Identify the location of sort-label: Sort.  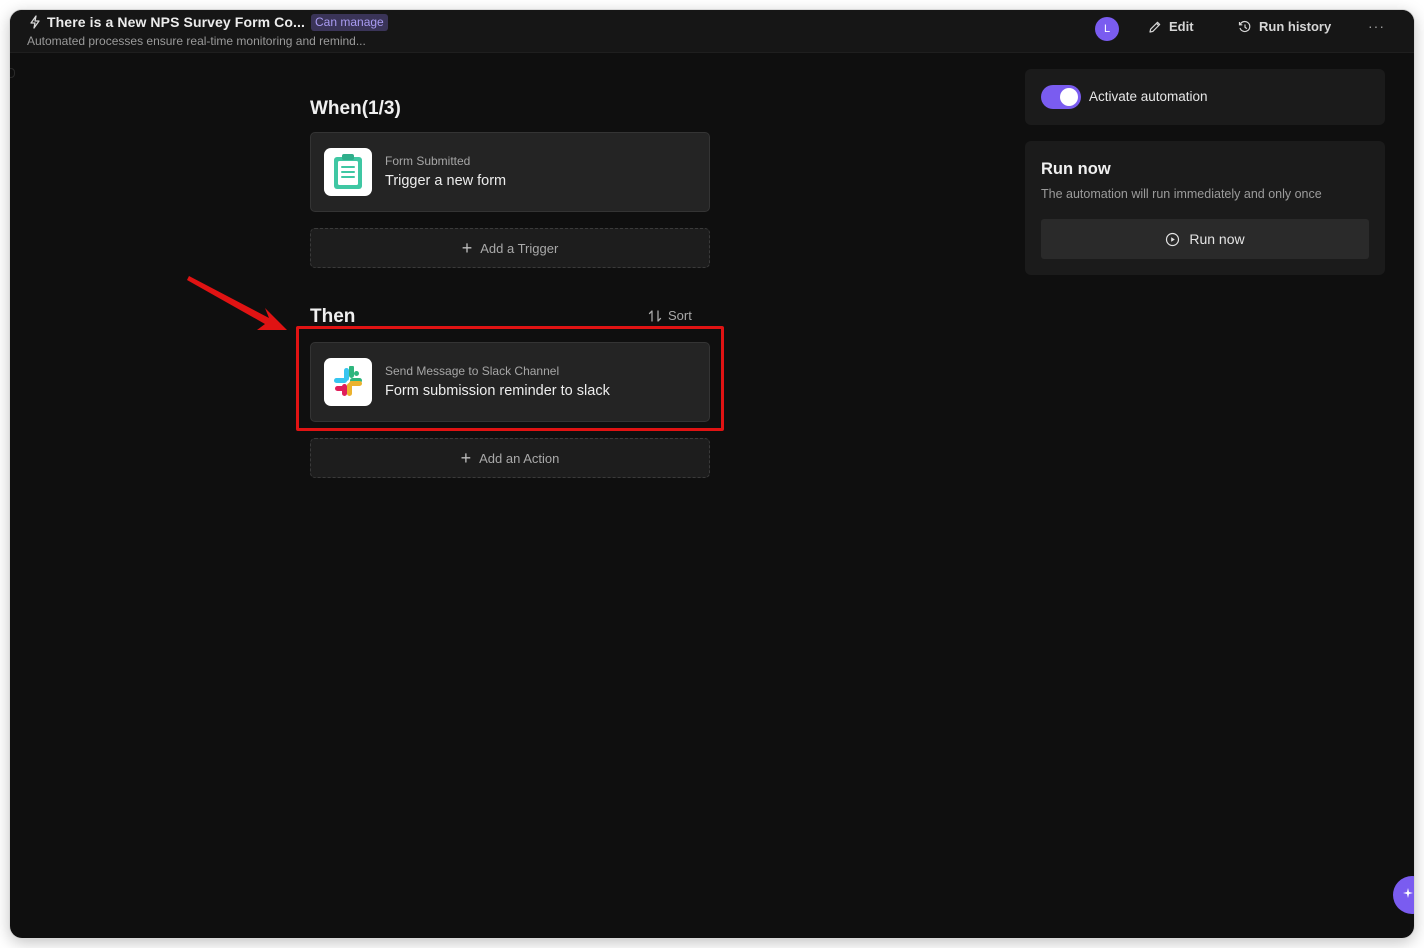
(680, 315).